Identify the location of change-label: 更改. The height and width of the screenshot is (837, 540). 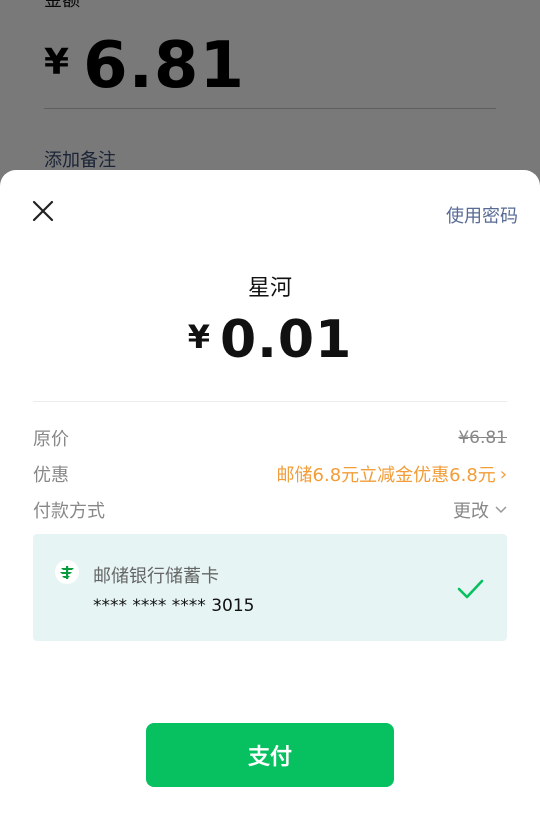
(471, 511).